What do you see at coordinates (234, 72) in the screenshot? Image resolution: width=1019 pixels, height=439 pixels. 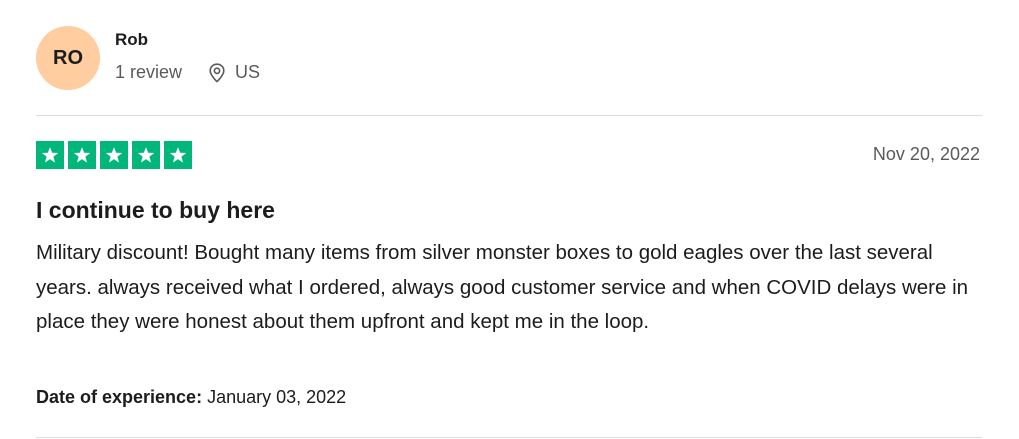 I see `consumer-location: US` at bounding box center [234, 72].